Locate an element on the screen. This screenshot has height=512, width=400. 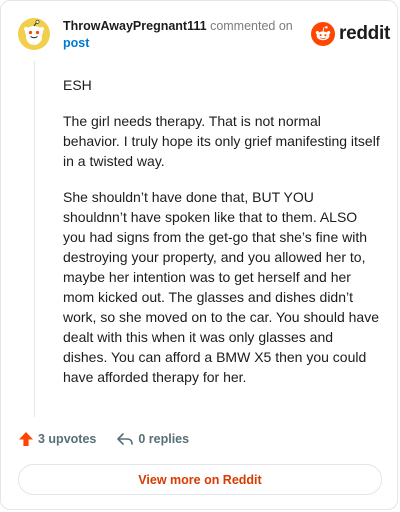
post-link: post is located at coordinates (183, 43).